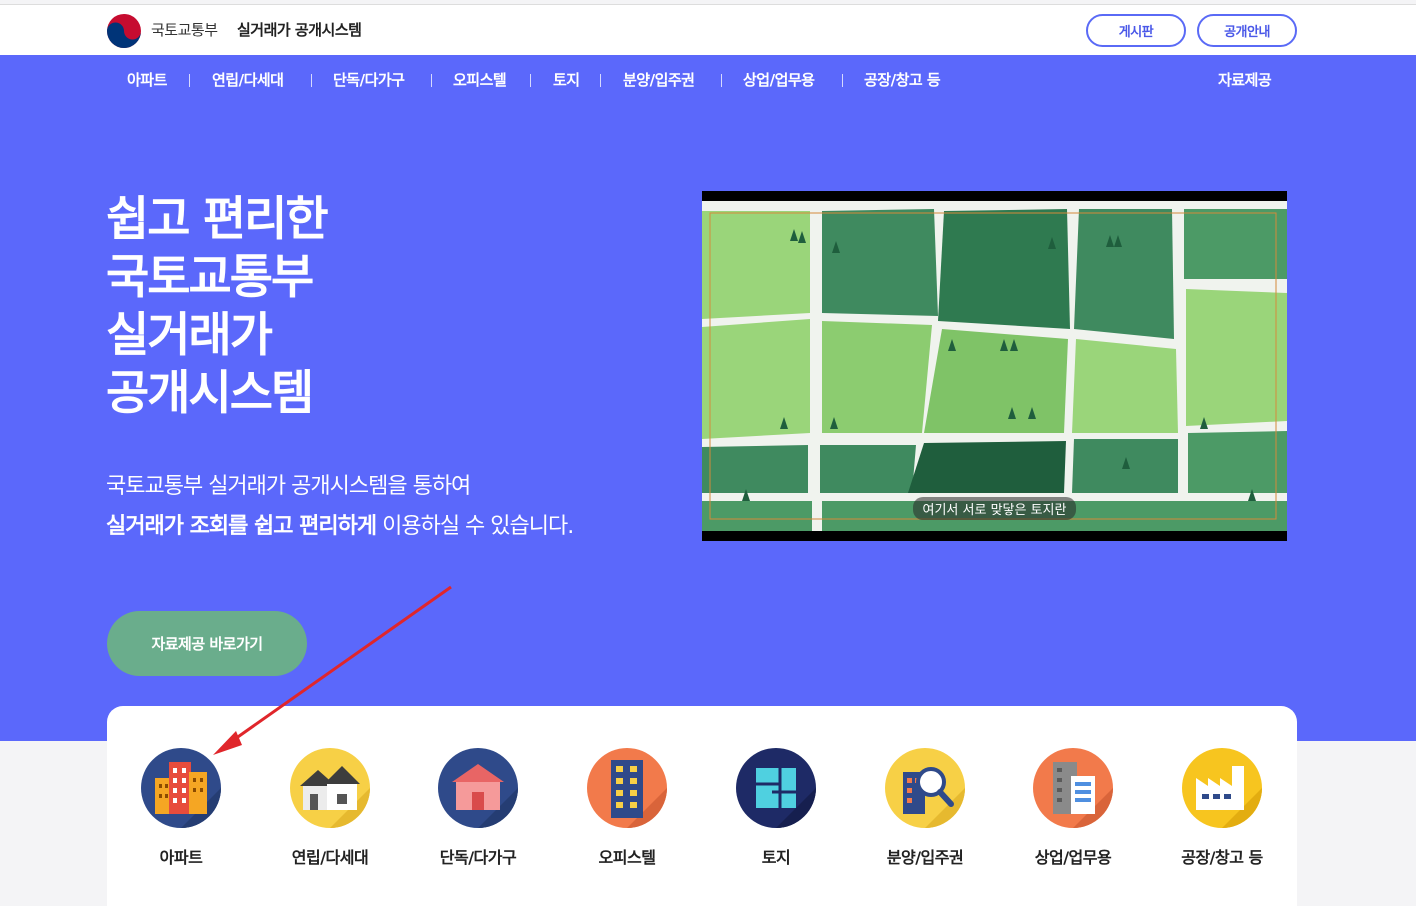 This screenshot has width=1416, height=906. Describe the element at coordinates (181, 788) in the screenshot. I see `apartment-icon` at that location.